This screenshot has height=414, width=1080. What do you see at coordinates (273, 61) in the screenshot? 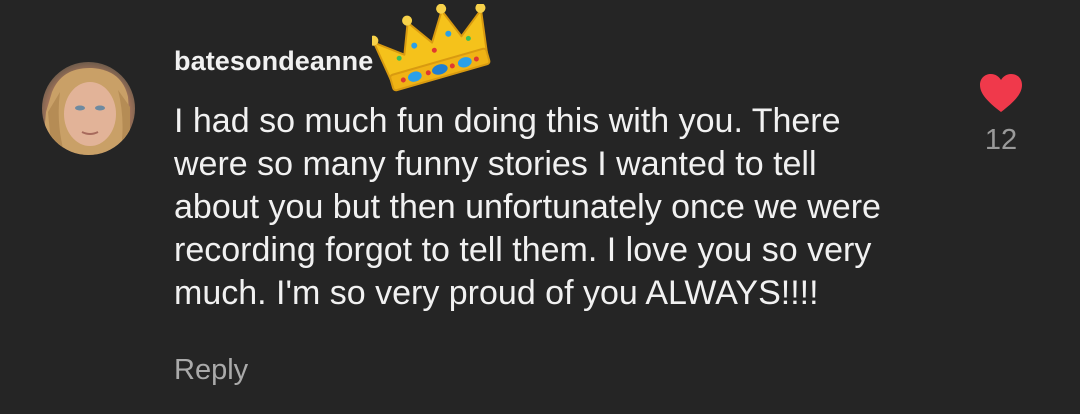
I see `comment-author: batesondeanne` at bounding box center [273, 61].